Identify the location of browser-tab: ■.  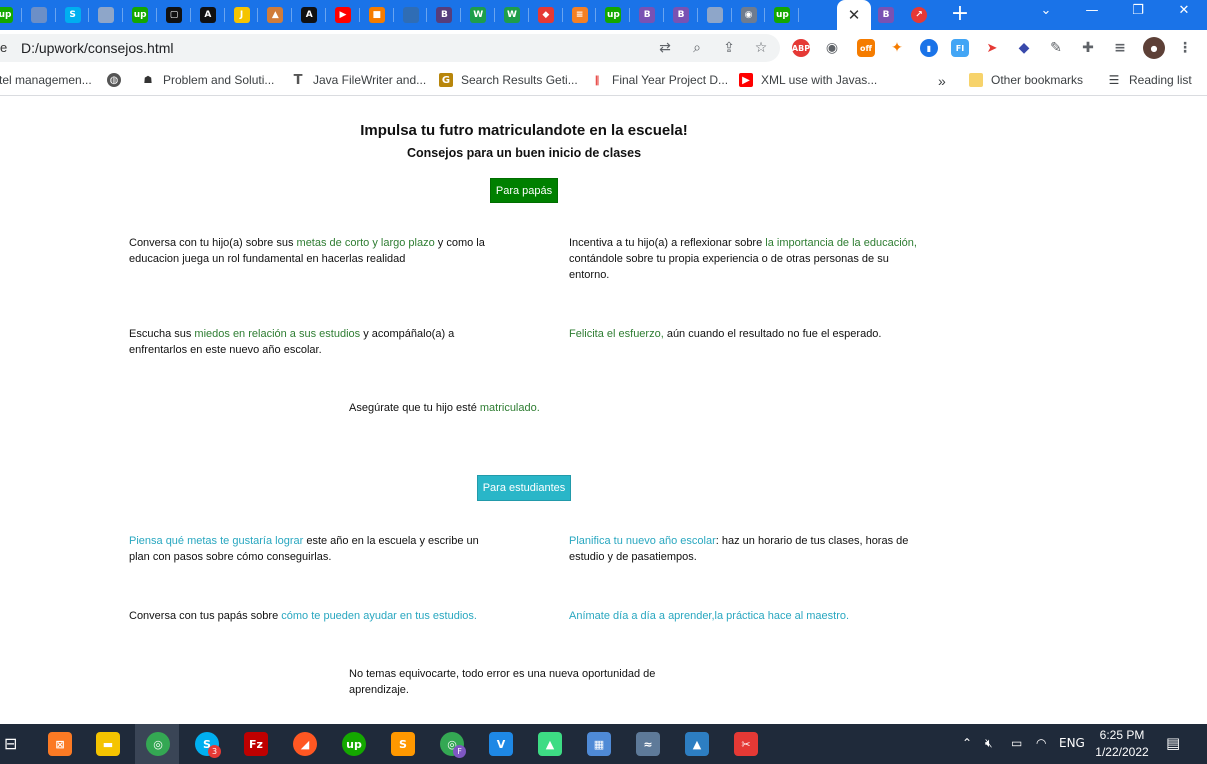
(377, 15).